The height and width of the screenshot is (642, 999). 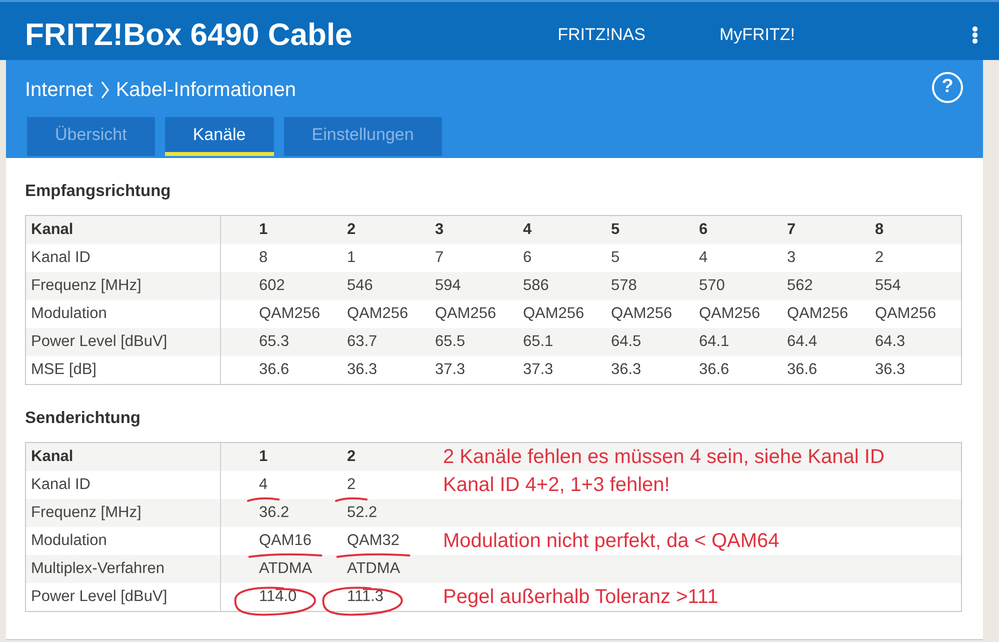 I want to click on annotation-text: Modulation nicht perfekt, da < QAM64, so click(x=611, y=541).